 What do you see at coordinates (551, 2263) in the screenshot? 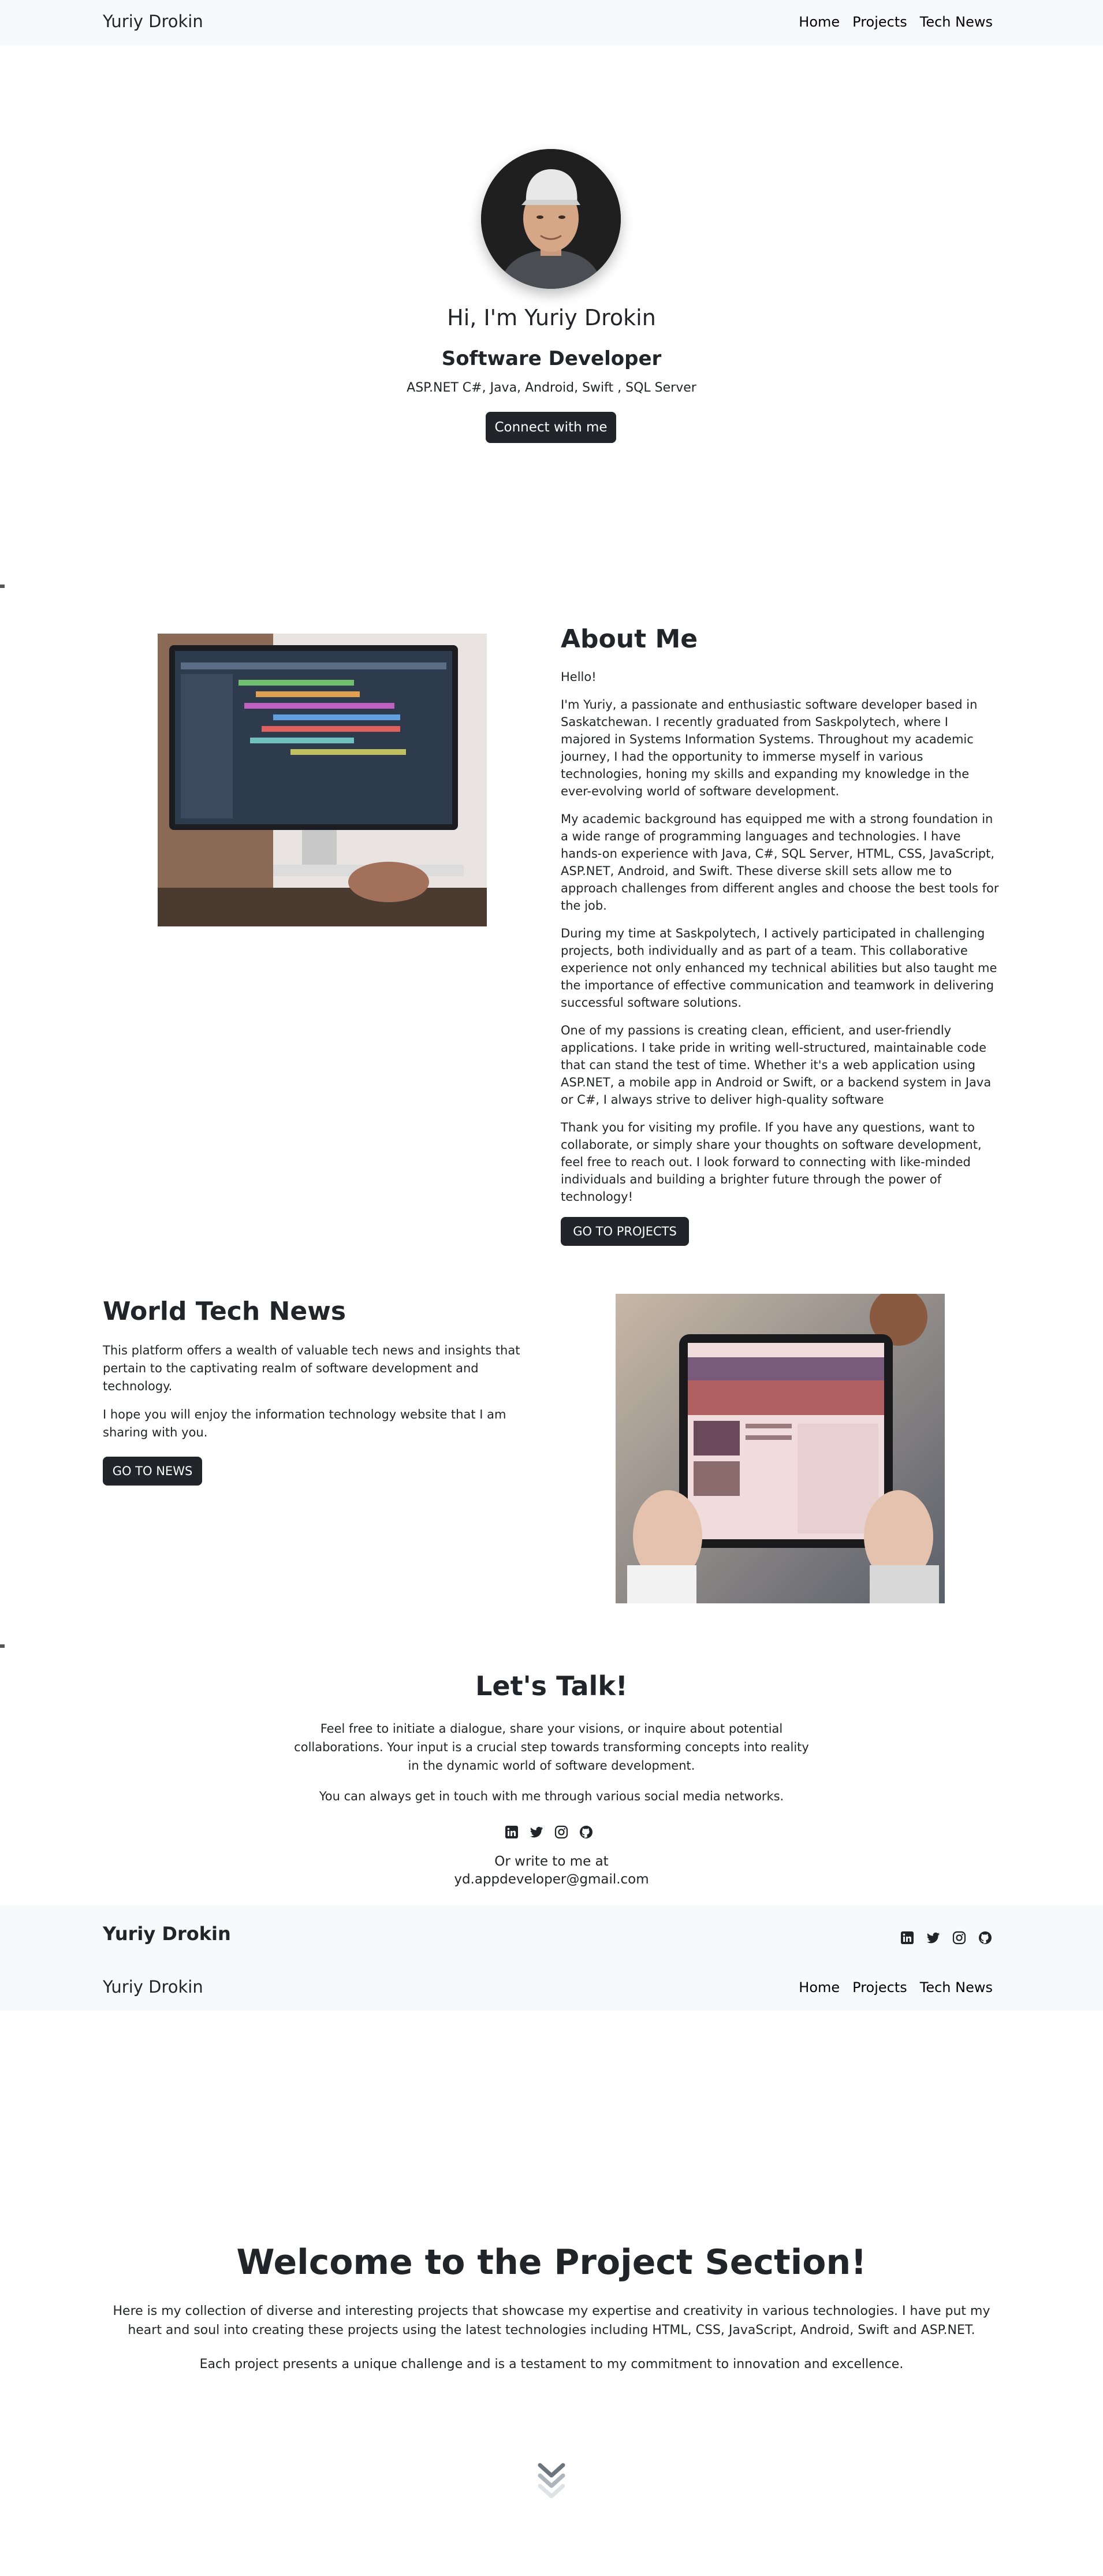
I see `projects-title: Welcome to the Project Section!` at bounding box center [551, 2263].